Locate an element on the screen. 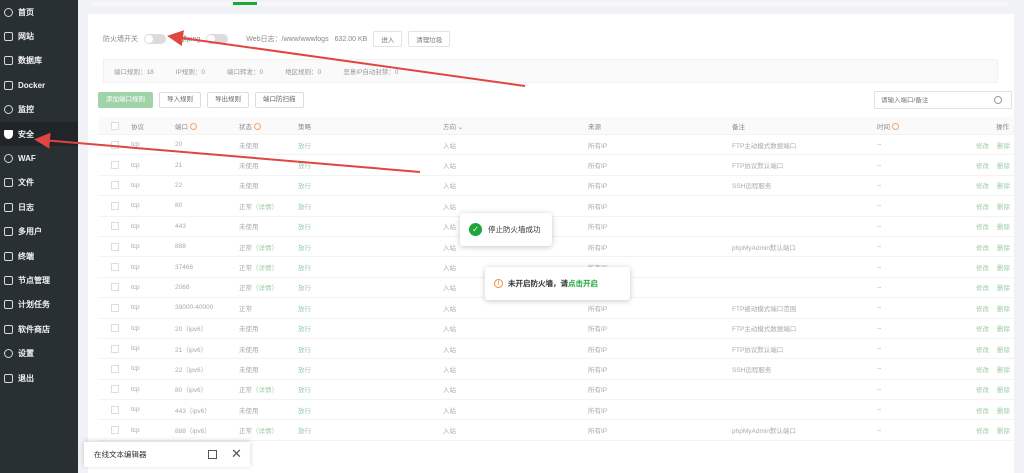 The width and height of the screenshot is (1024, 473). import-rules-button: 导入规则 is located at coordinates (180, 100).